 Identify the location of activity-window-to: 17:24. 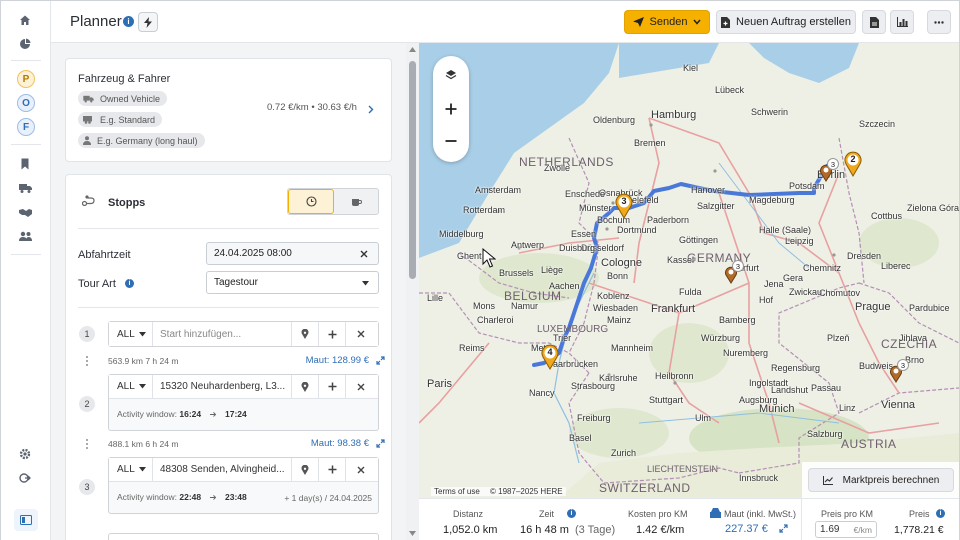
(236, 414).